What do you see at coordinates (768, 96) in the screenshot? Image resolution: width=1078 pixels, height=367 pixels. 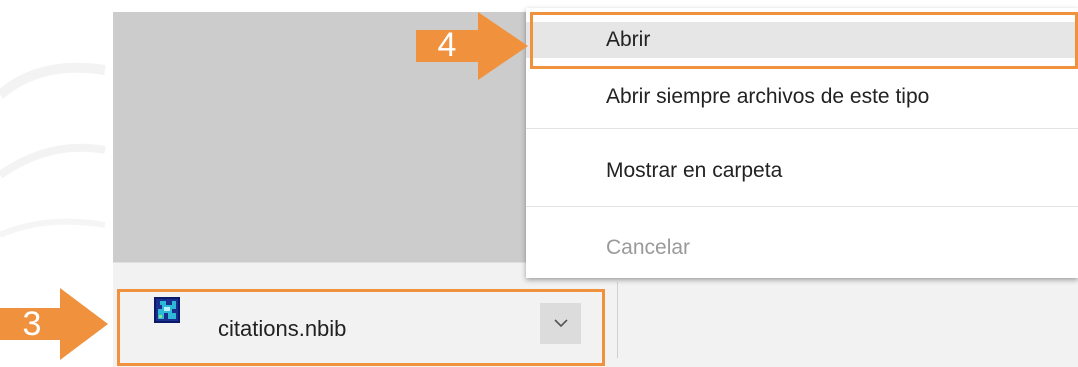 I see `menu-item-label: Abrir siempre archivos de este tipo` at bounding box center [768, 96].